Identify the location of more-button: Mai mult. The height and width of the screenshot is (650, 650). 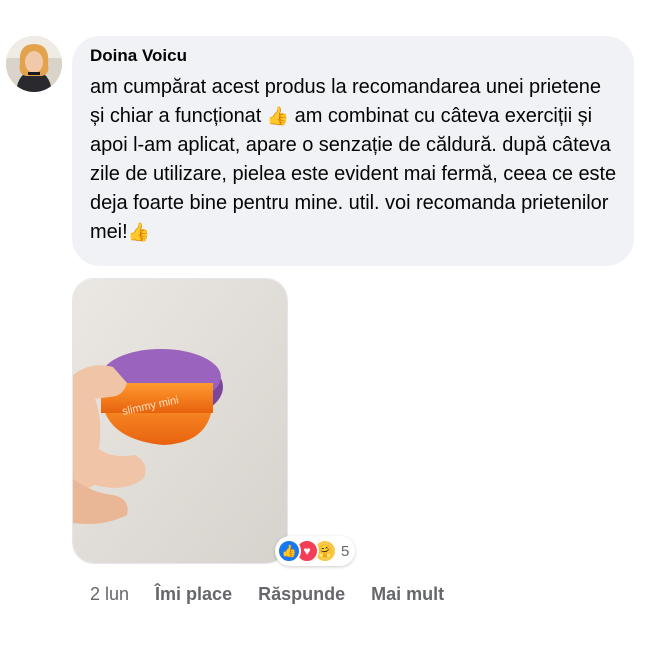
(407, 594).